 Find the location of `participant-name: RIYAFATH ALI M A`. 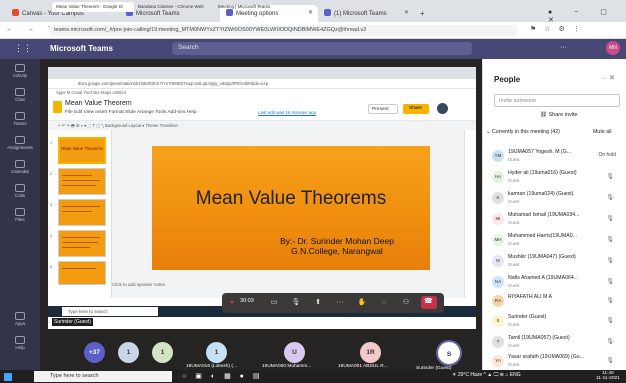

participant-name: RIYAFATH ALI M A is located at coordinates (530, 297).